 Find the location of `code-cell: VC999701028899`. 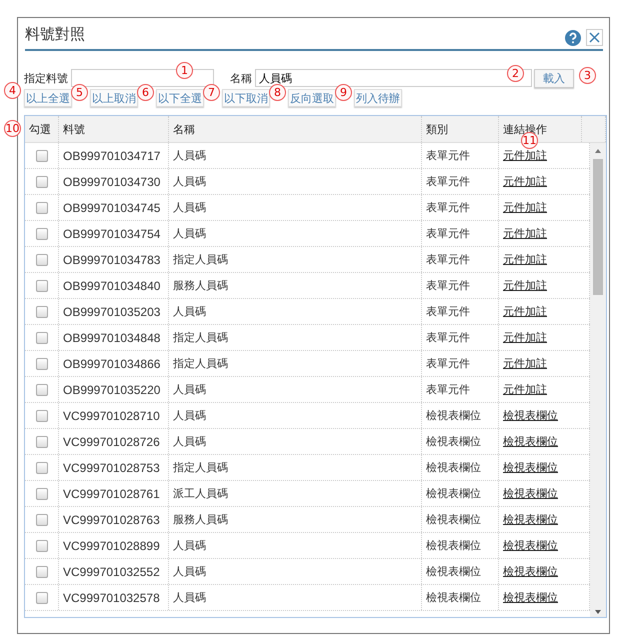

code-cell: VC999701028899 is located at coordinates (114, 545).